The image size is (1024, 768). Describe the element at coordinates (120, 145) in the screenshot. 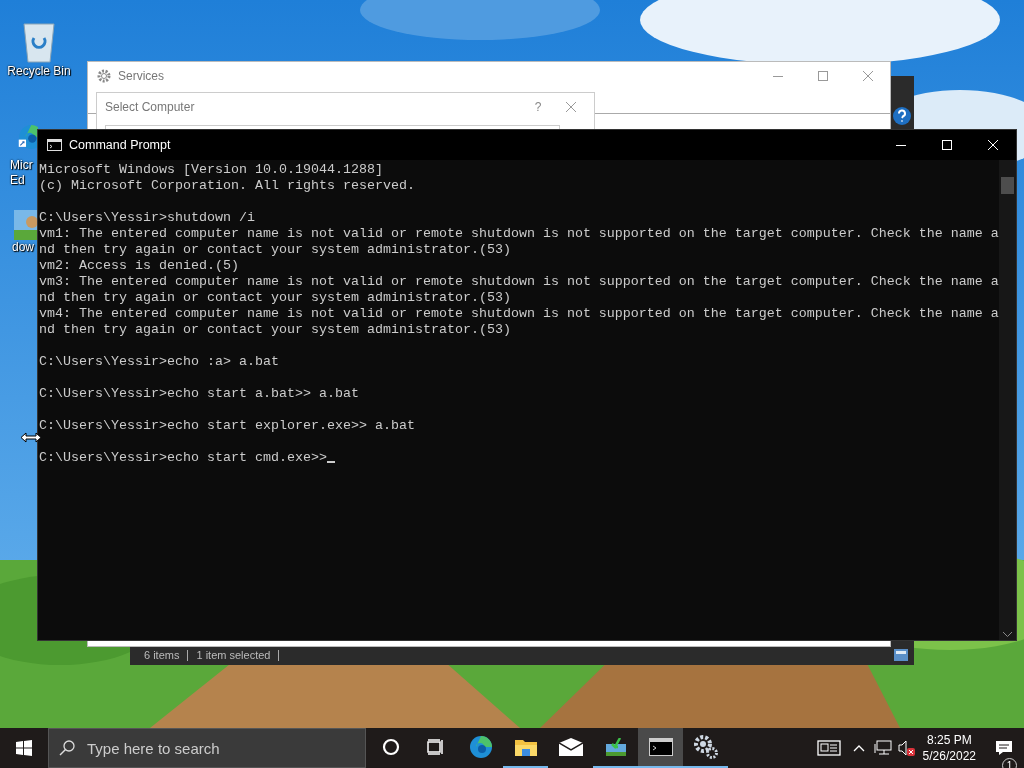

I see `window-title: Command Prompt` at that location.